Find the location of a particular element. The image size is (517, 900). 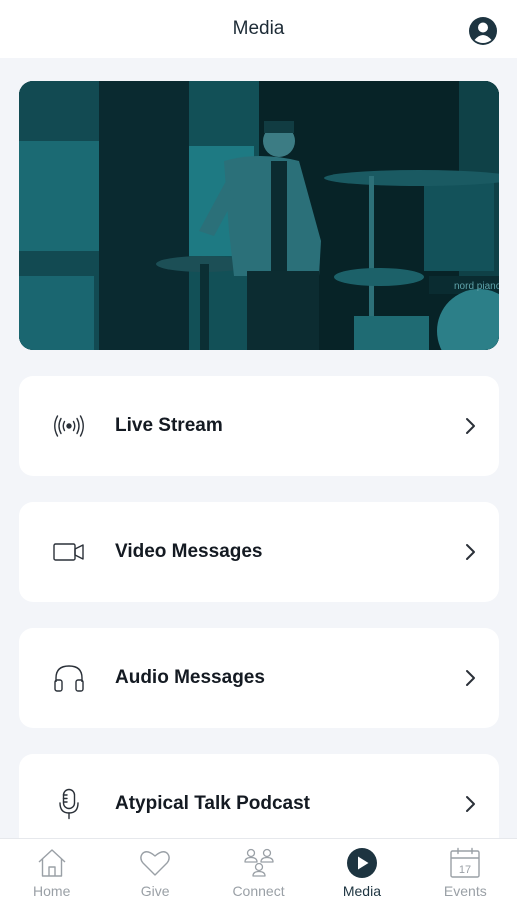

bottom-tab-bar: Home Give Connect Media 17 Events is located at coordinates (258, 869).